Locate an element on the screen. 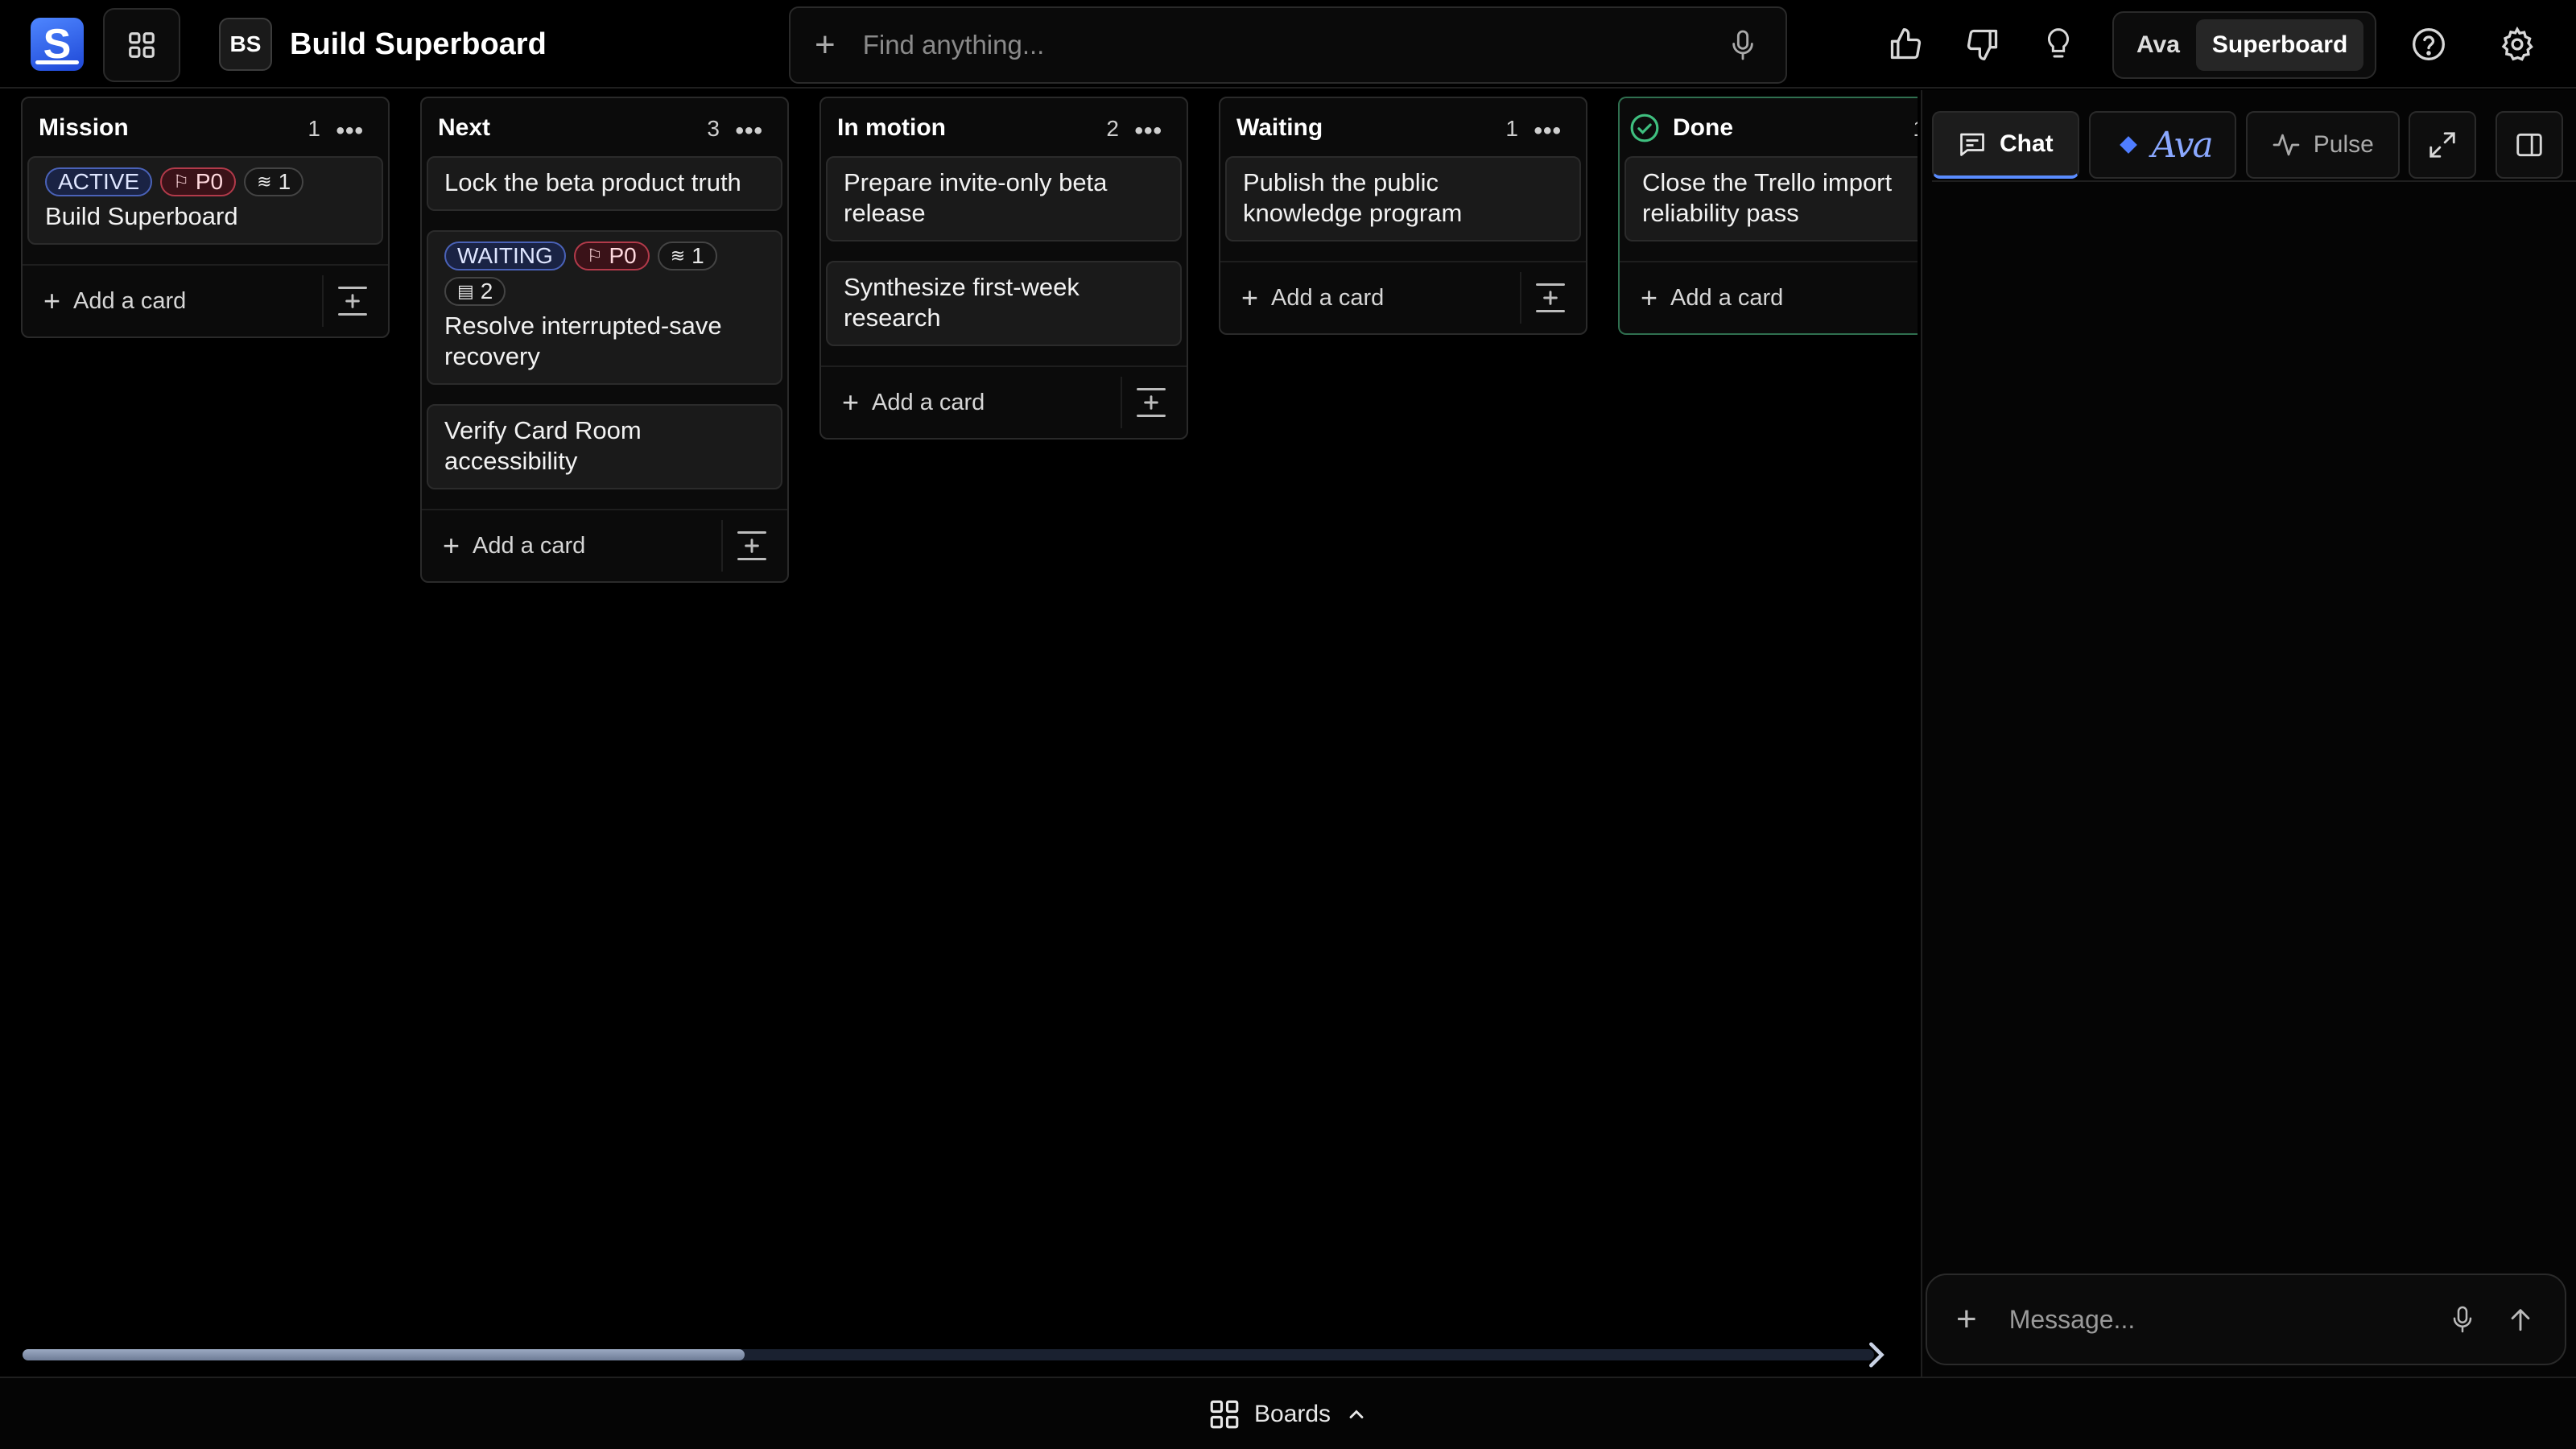 The height and width of the screenshot is (1449, 2576). apps-grid-button is located at coordinates (141, 45).